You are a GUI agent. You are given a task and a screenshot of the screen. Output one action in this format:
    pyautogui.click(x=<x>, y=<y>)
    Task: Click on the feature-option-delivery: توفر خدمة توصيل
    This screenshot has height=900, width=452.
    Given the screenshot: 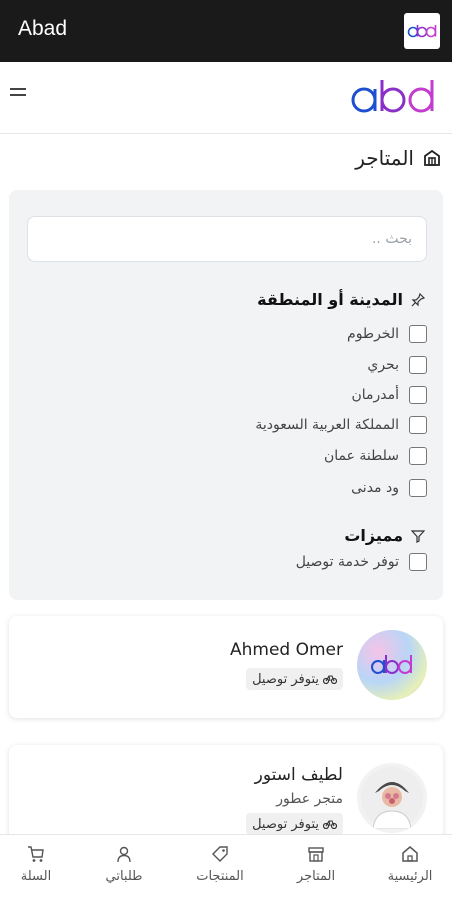 What is the action you would take?
    pyautogui.click(x=361, y=562)
    